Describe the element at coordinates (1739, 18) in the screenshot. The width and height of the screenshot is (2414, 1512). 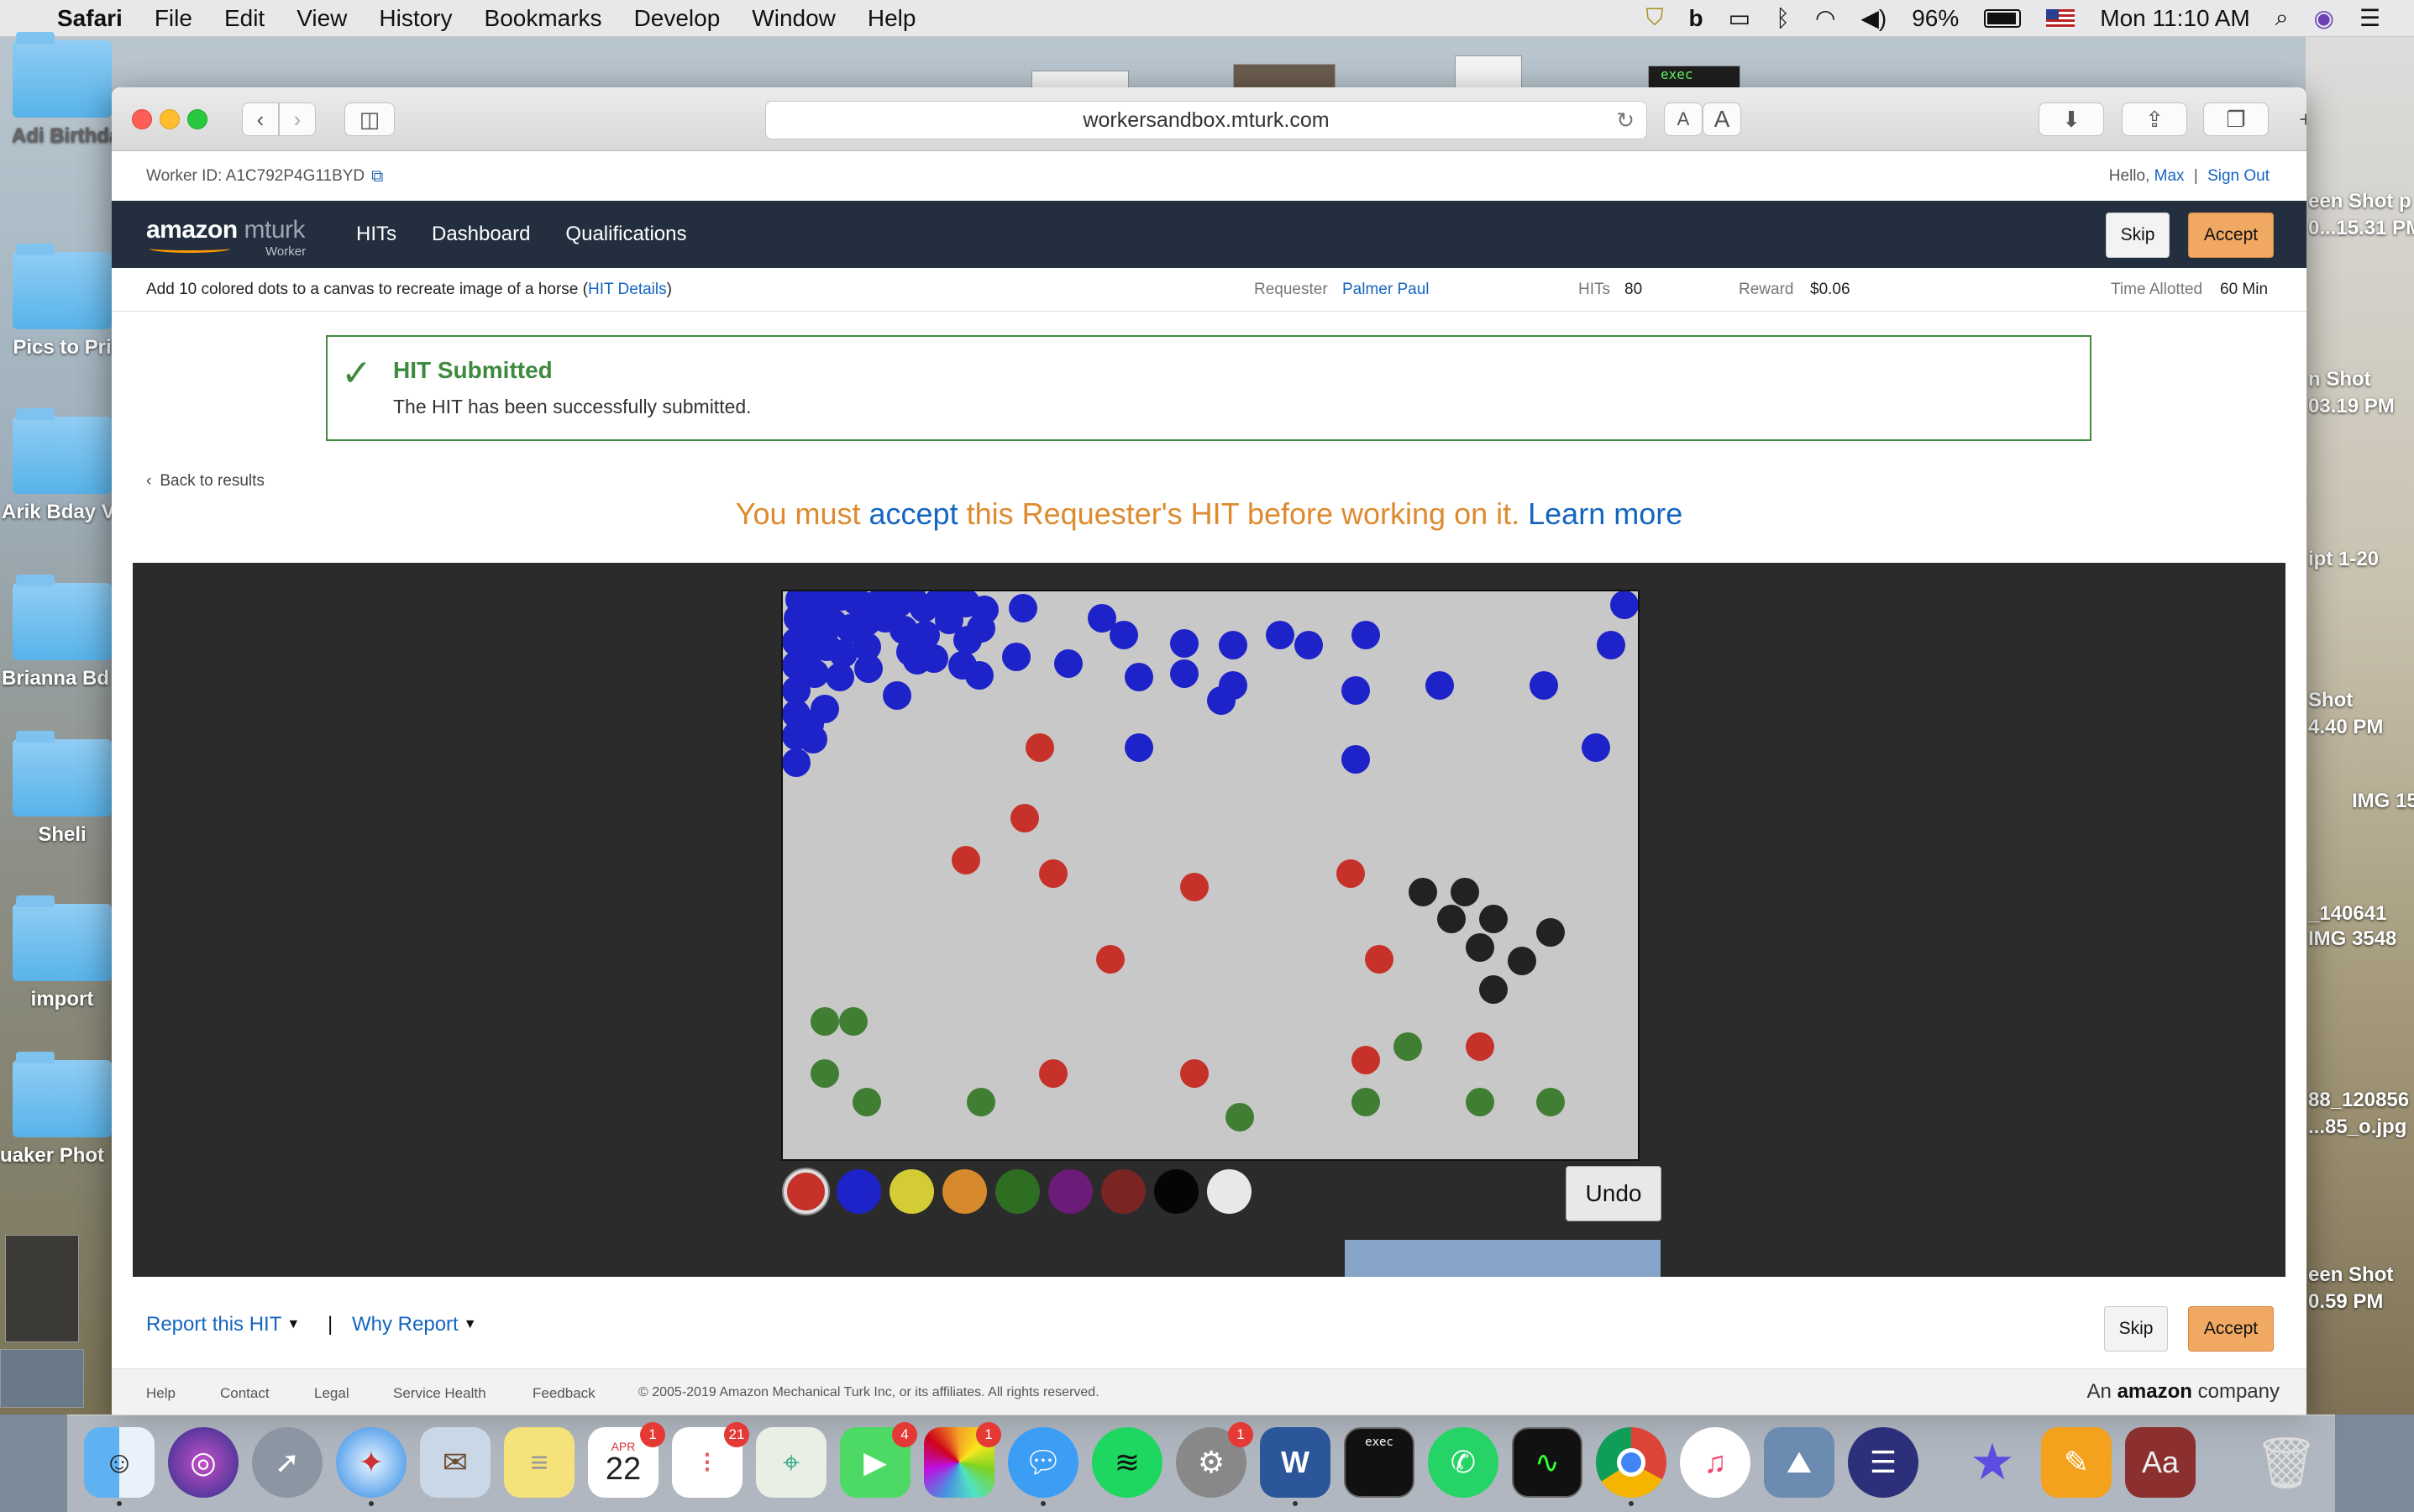
I see `airplay-icon: ▭` at that location.